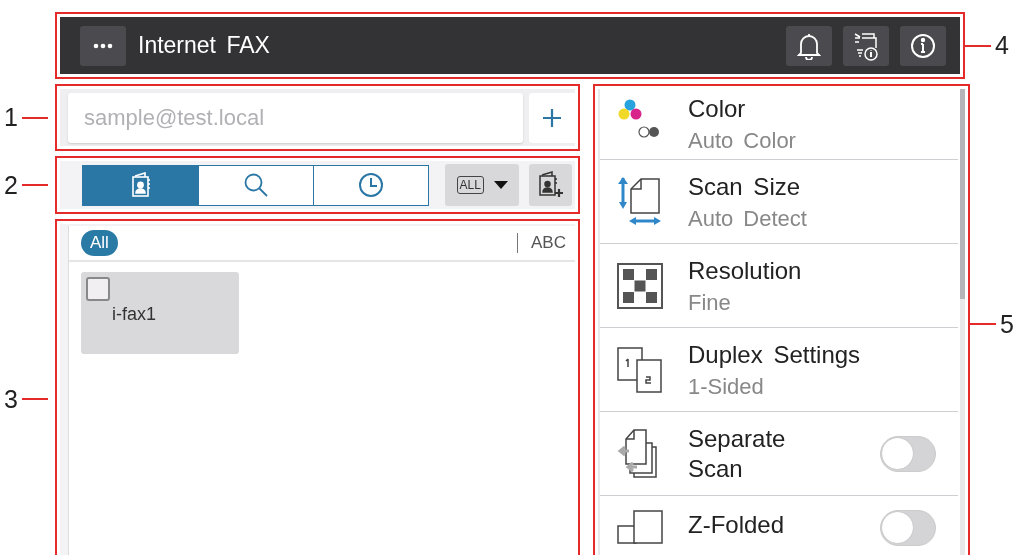  I want to click on bell-icon, so click(809, 45).